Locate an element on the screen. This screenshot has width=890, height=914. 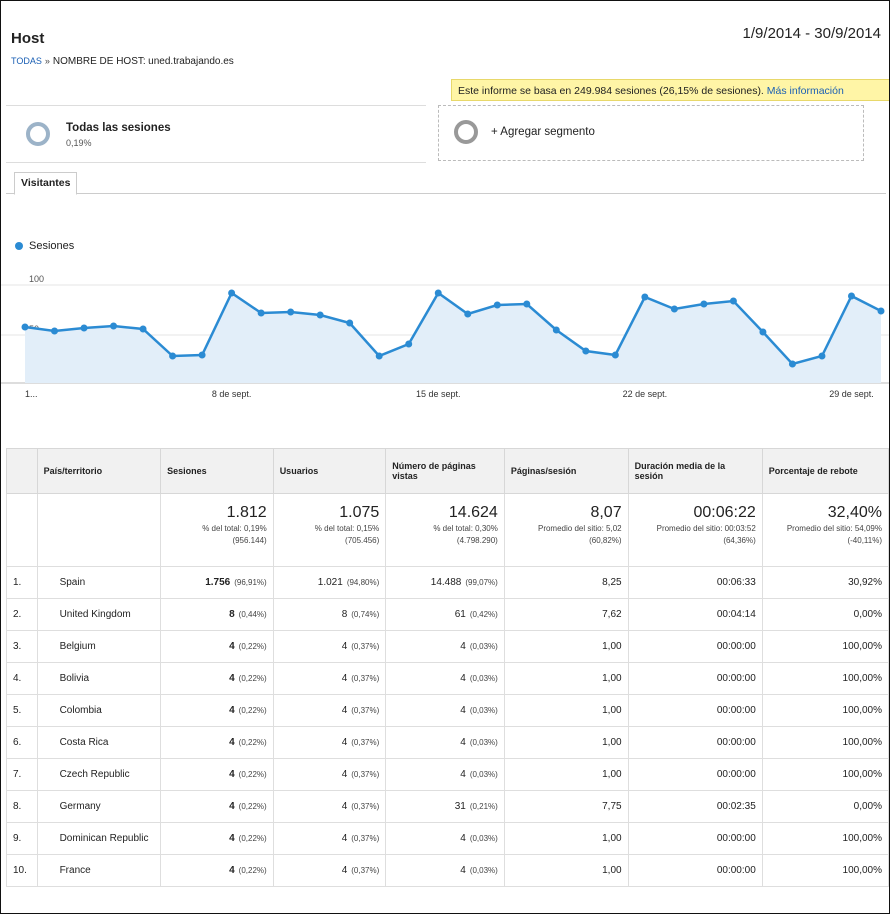
totals-pageviews: 14.624 % del total: 0,30% (4.798.290) is located at coordinates (445, 530).